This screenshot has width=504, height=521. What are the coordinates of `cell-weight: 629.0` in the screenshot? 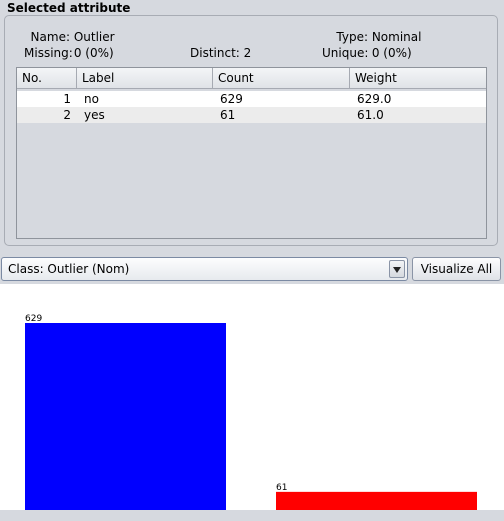 It's located at (374, 99).